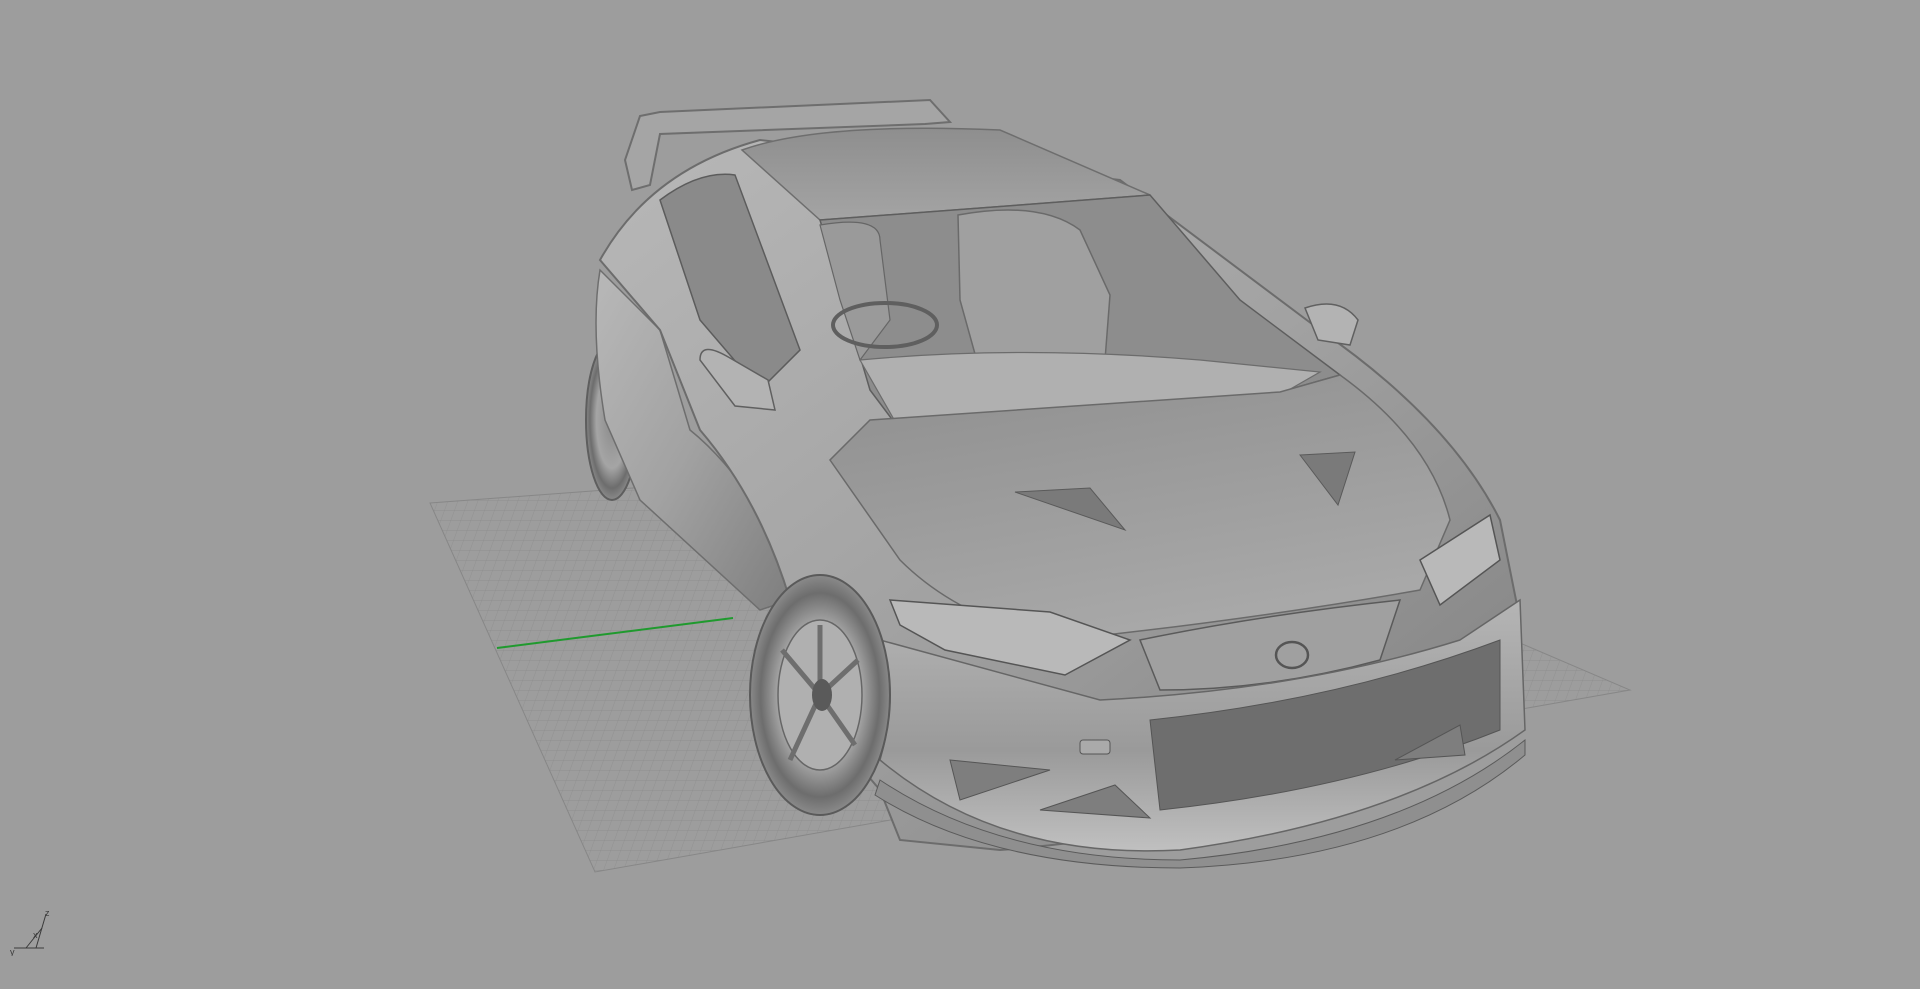 The height and width of the screenshot is (989, 1920). I want to click on axis-line-z, so click(41, 931).